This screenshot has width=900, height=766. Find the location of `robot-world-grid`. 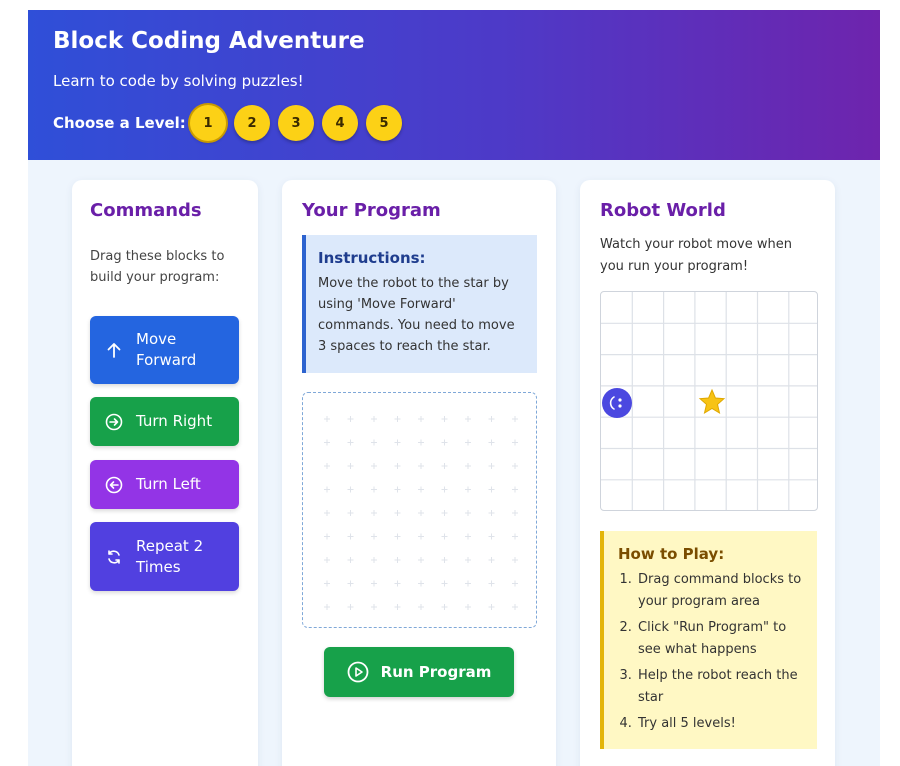

robot-world-grid is located at coordinates (709, 401).